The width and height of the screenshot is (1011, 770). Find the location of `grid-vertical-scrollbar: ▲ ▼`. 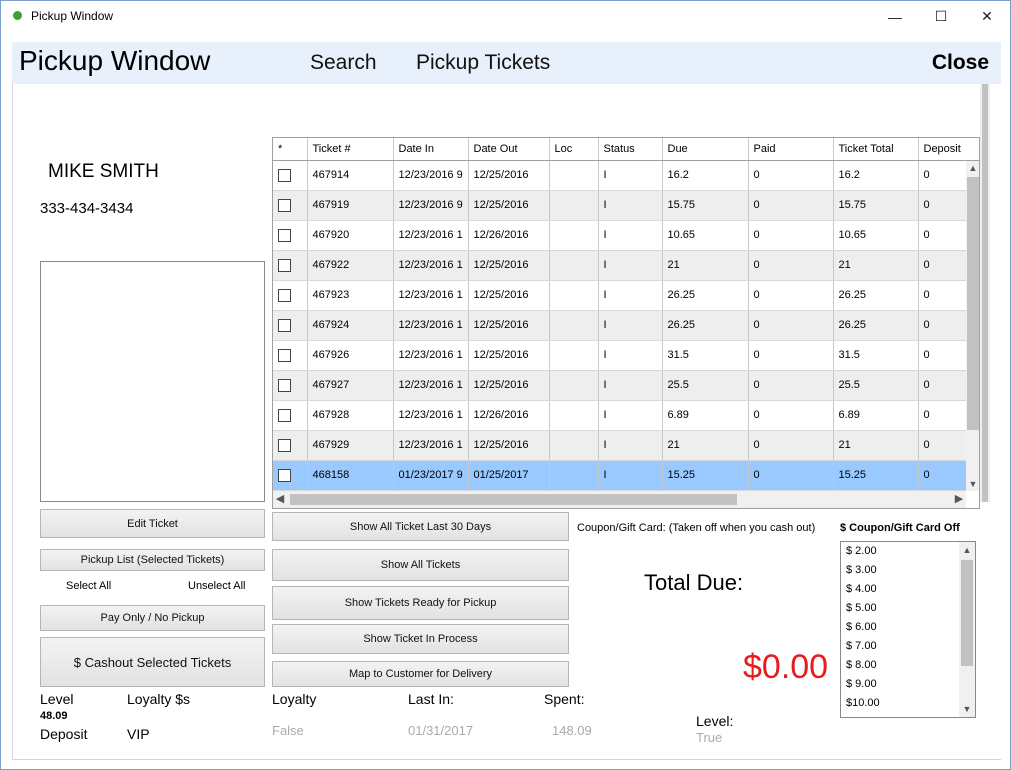

grid-vertical-scrollbar: ▲ ▼ is located at coordinates (972, 326).